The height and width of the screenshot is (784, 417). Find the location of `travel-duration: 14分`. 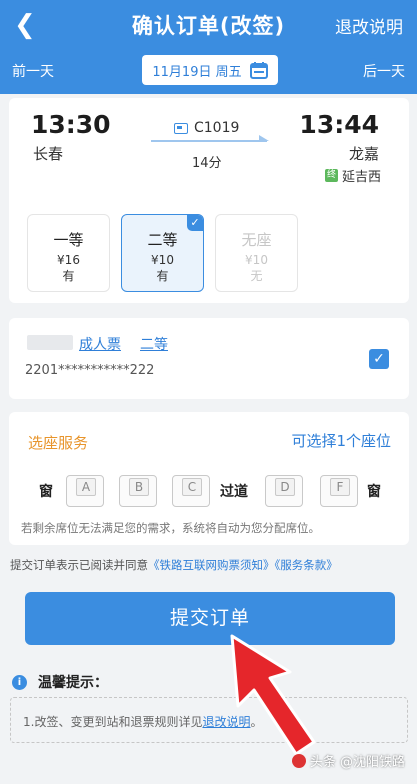

travel-duration: 14分 is located at coordinates (207, 163).